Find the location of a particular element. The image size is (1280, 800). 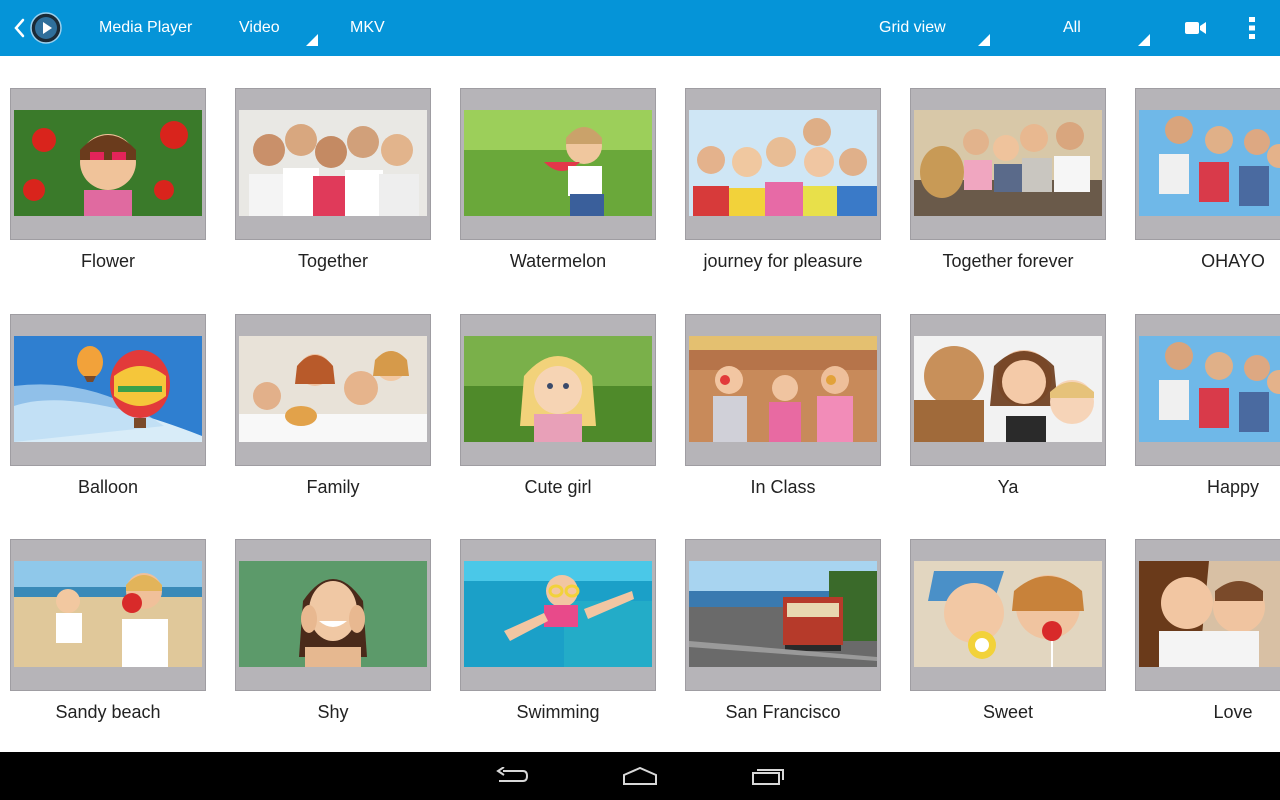

video-title: journey for pleasure is located at coordinates (783, 261).